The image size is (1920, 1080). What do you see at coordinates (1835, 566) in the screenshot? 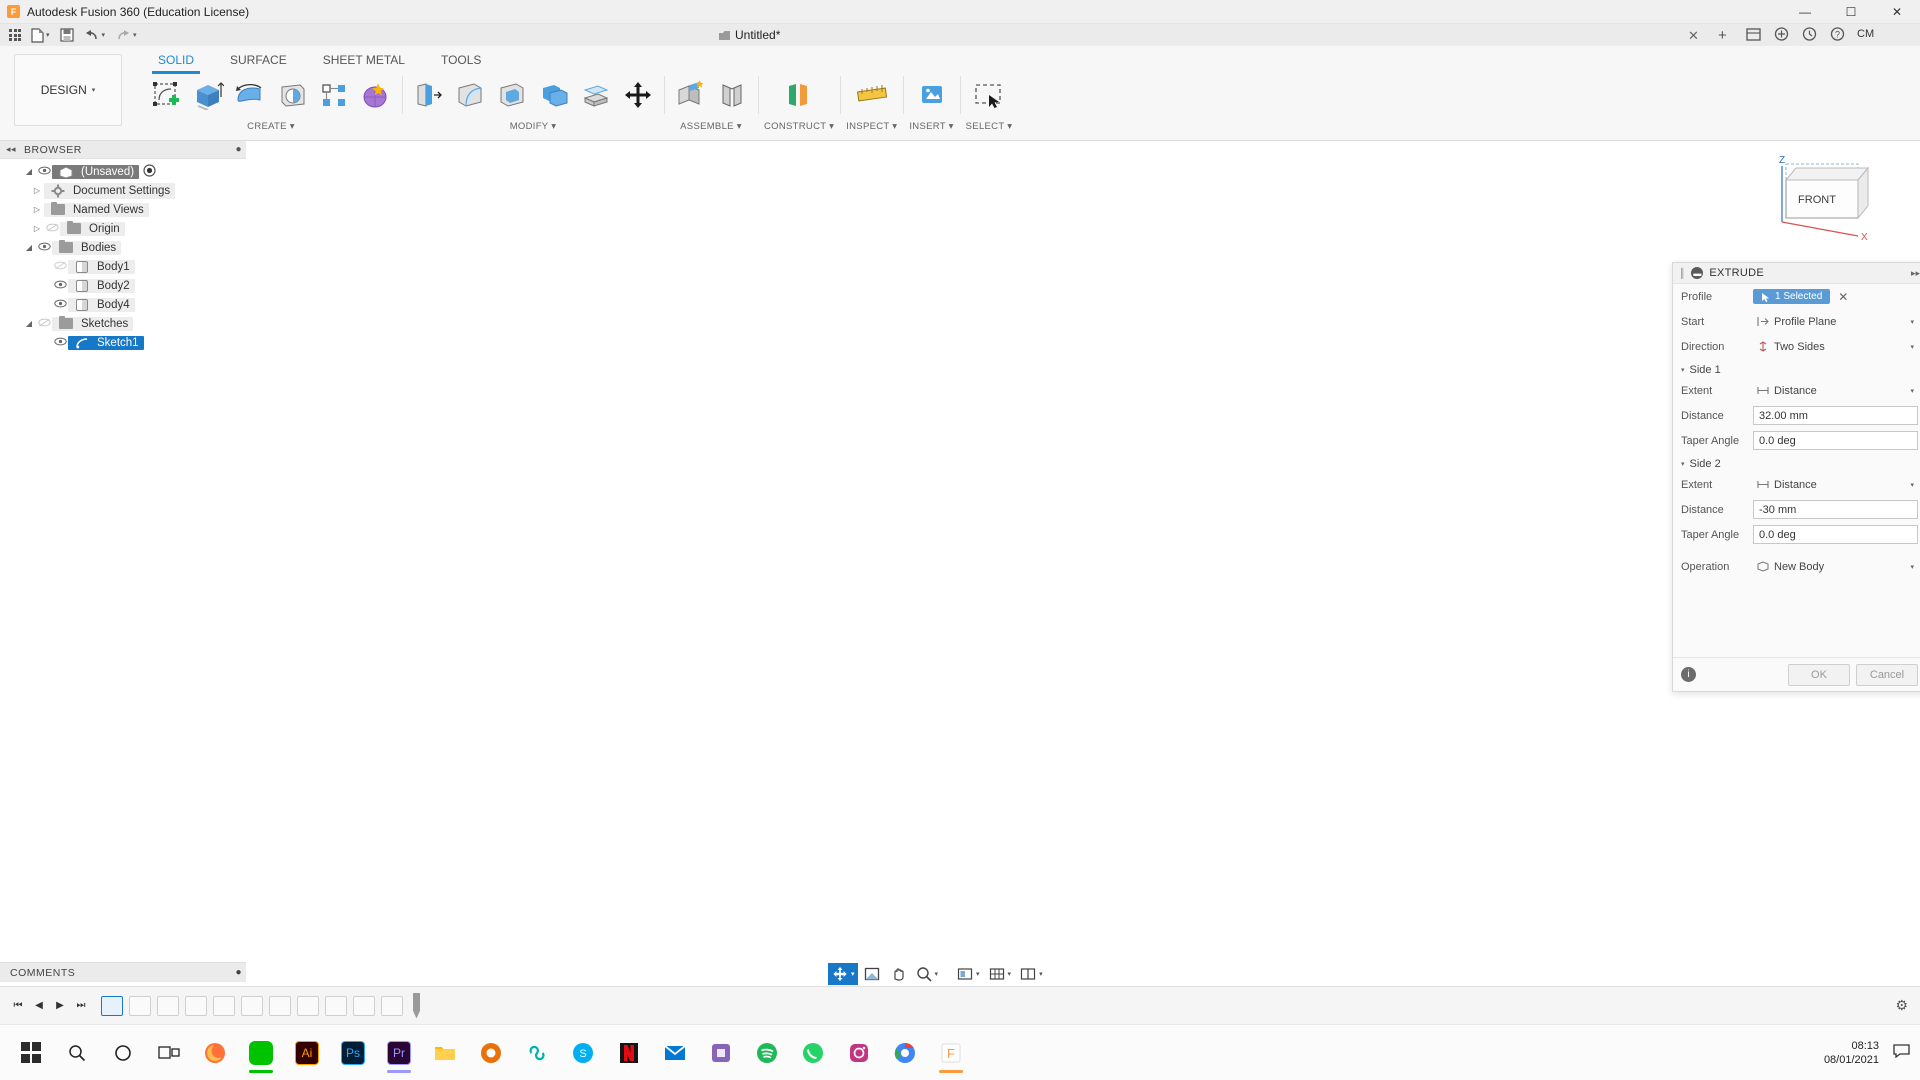
I see `operation-dropdown: New Body ▾` at bounding box center [1835, 566].